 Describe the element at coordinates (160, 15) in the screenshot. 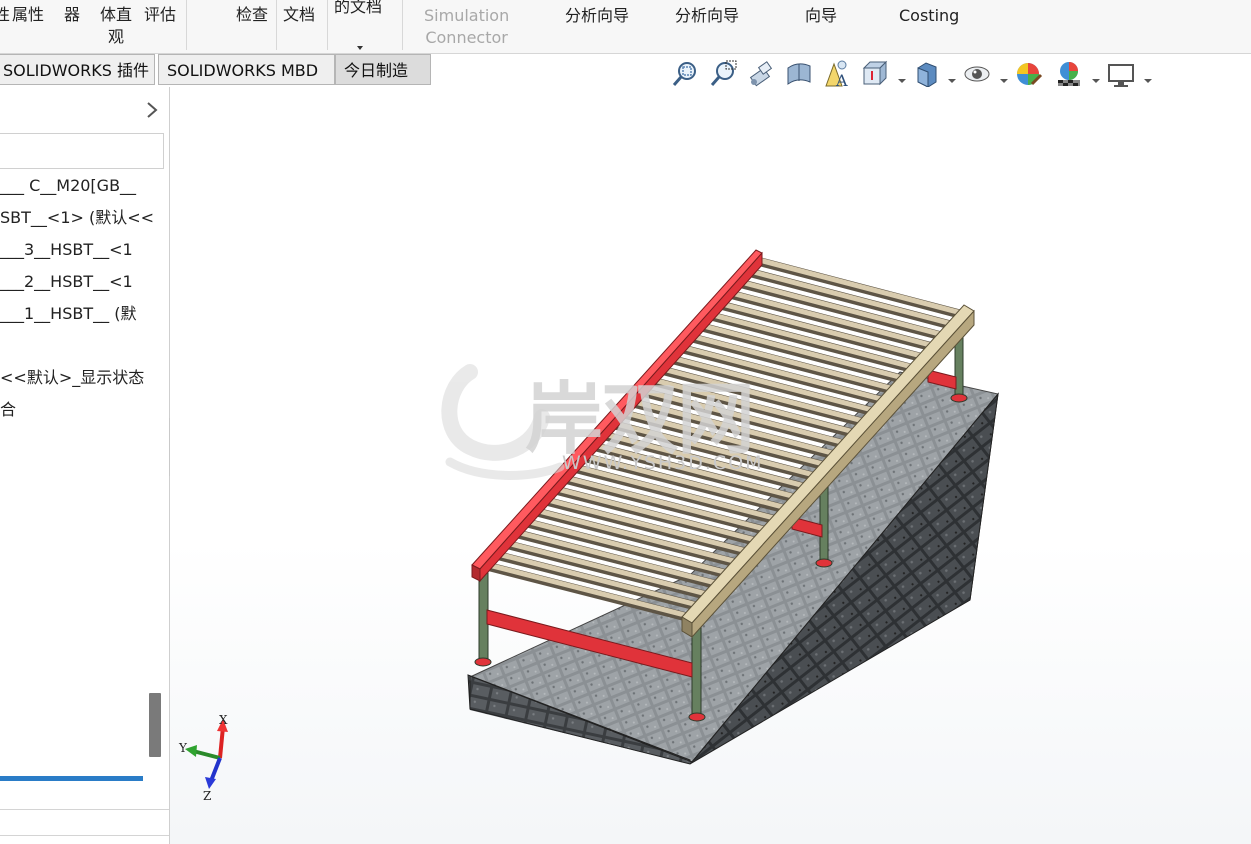

I see `ribbon-button-evaluate: 评估` at that location.